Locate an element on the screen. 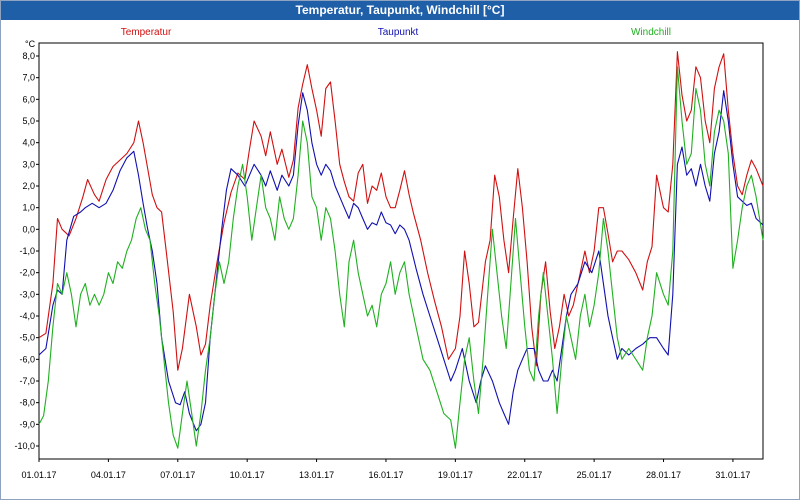 This screenshot has height=500, width=800. x-tick-label: 13.01.17 is located at coordinates (316, 475).